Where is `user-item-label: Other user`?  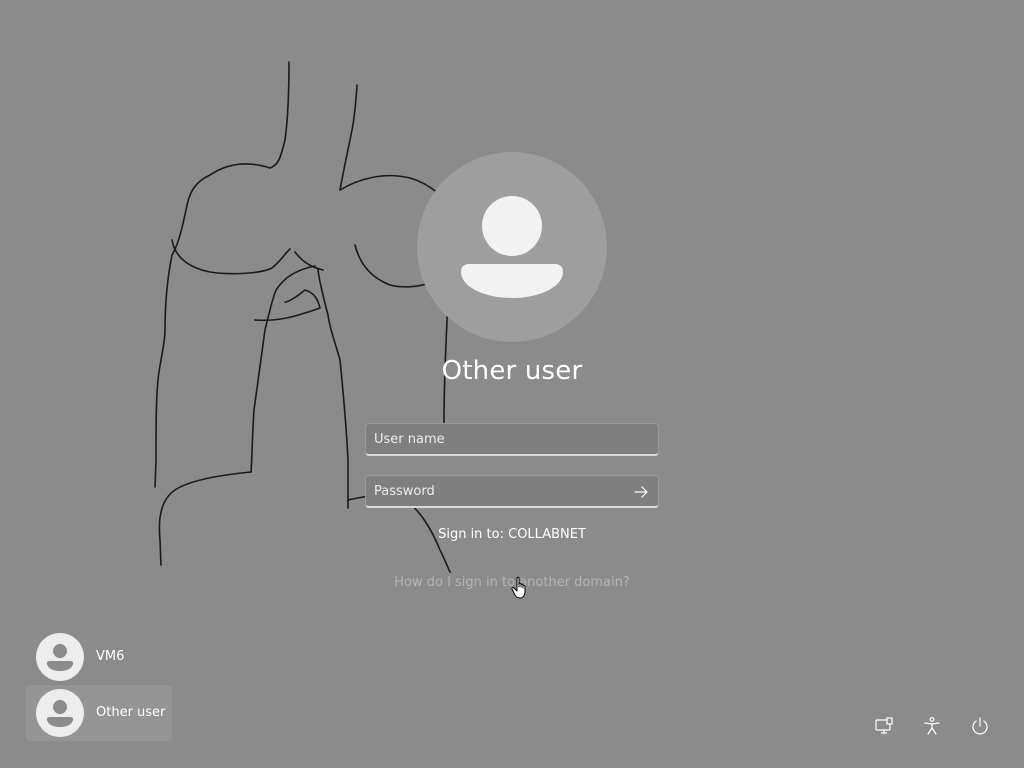
user-item-label: Other user is located at coordinates (131, 712).